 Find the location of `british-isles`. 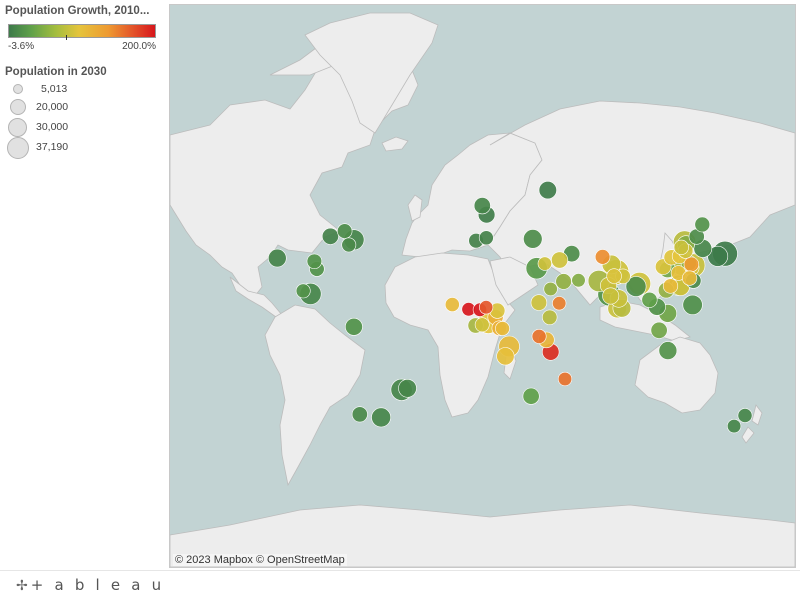

british-isles is located at coordinates (415, 208).